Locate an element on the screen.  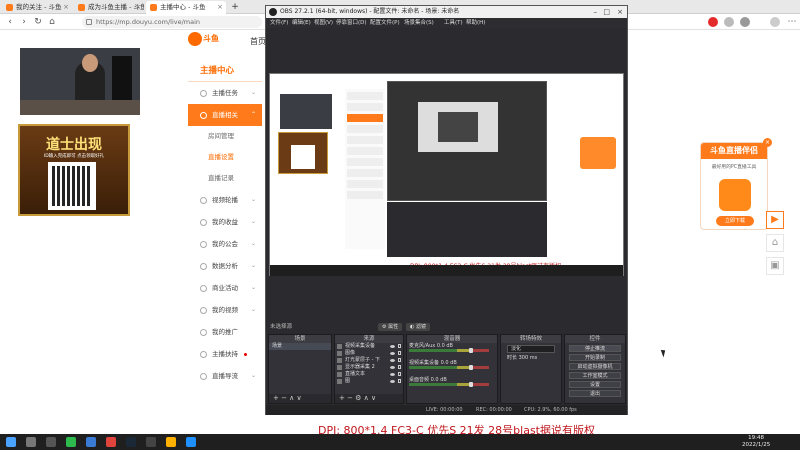
sidebar-item-guild: 我的公会 ⌄ is located at coordinates (225, 244).